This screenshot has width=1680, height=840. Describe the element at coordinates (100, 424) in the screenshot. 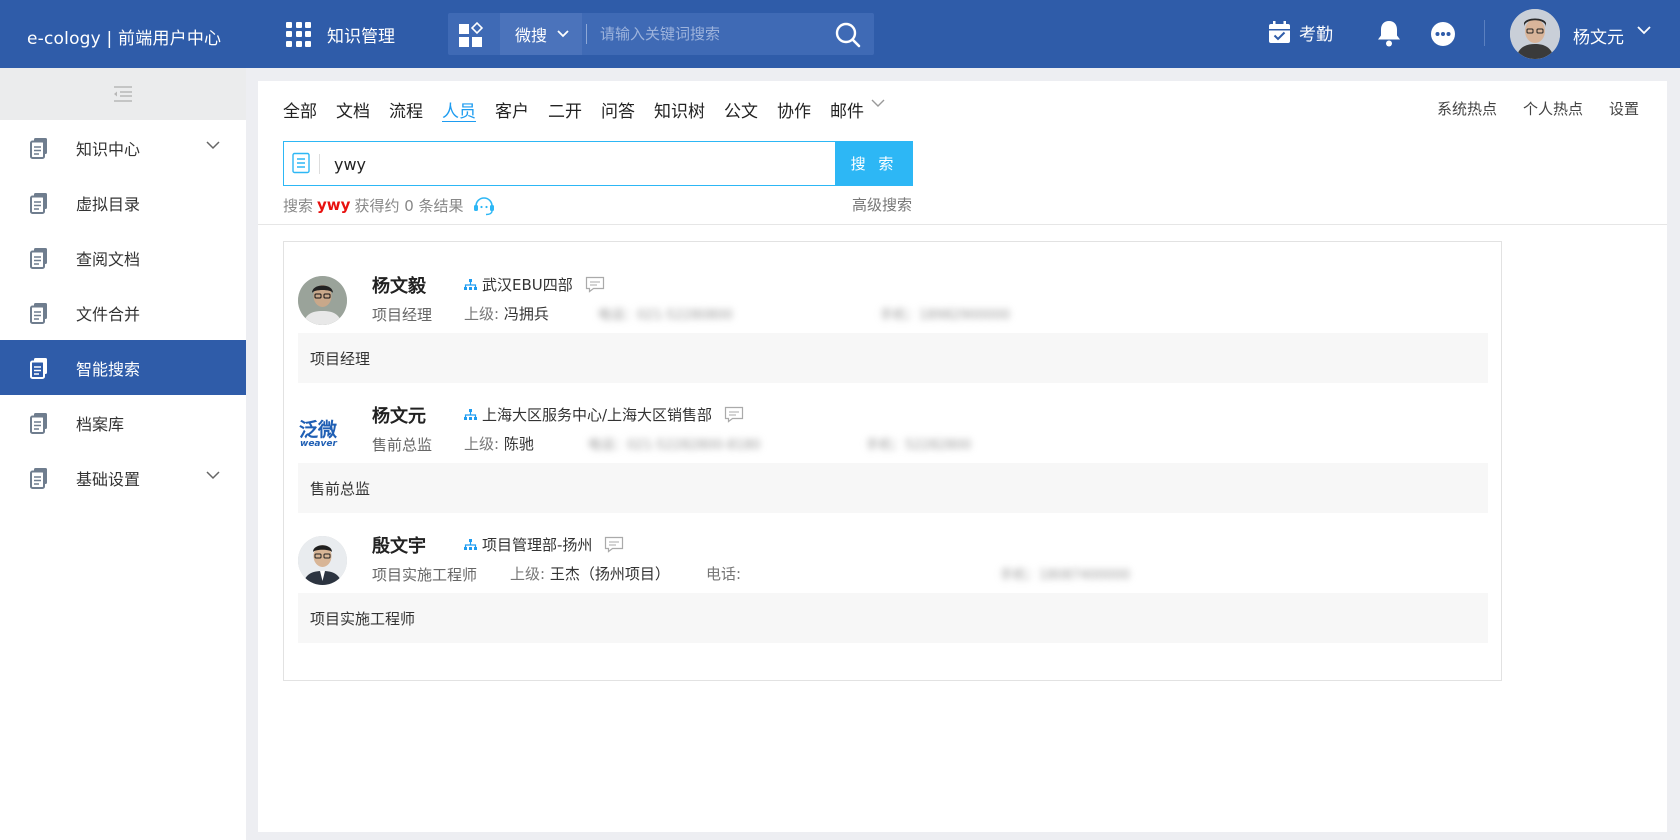

I see `sidebar-item-label: 档案库` at that location.